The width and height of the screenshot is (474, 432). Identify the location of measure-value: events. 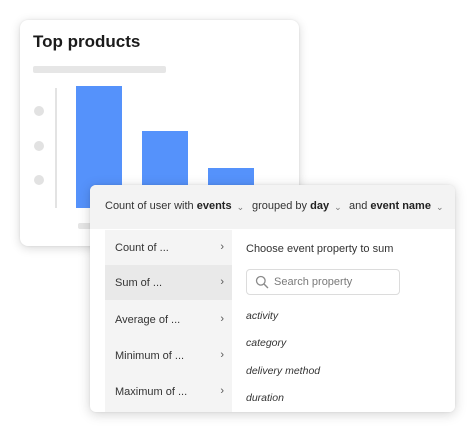
(214, 206).